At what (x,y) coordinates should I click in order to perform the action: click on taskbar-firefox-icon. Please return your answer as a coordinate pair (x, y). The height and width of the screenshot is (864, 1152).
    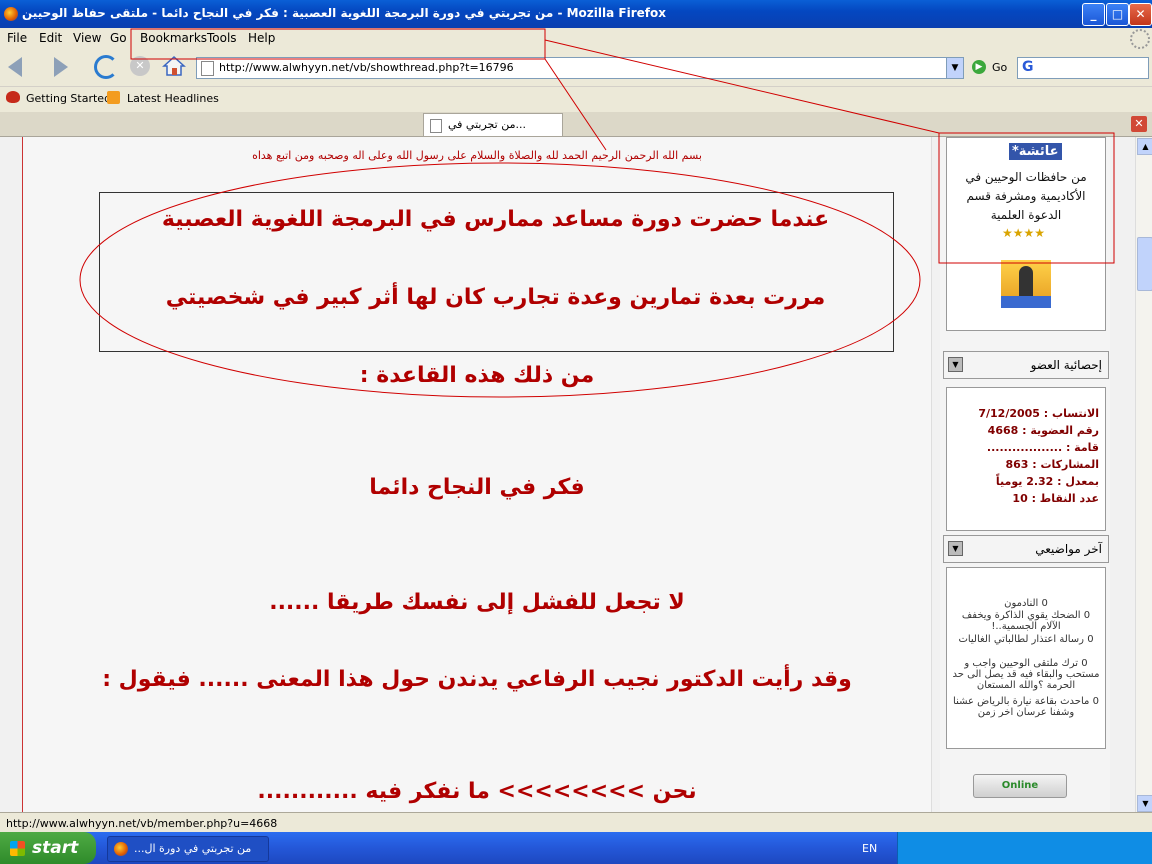
    Looking at the image, I should click on (121, 849).